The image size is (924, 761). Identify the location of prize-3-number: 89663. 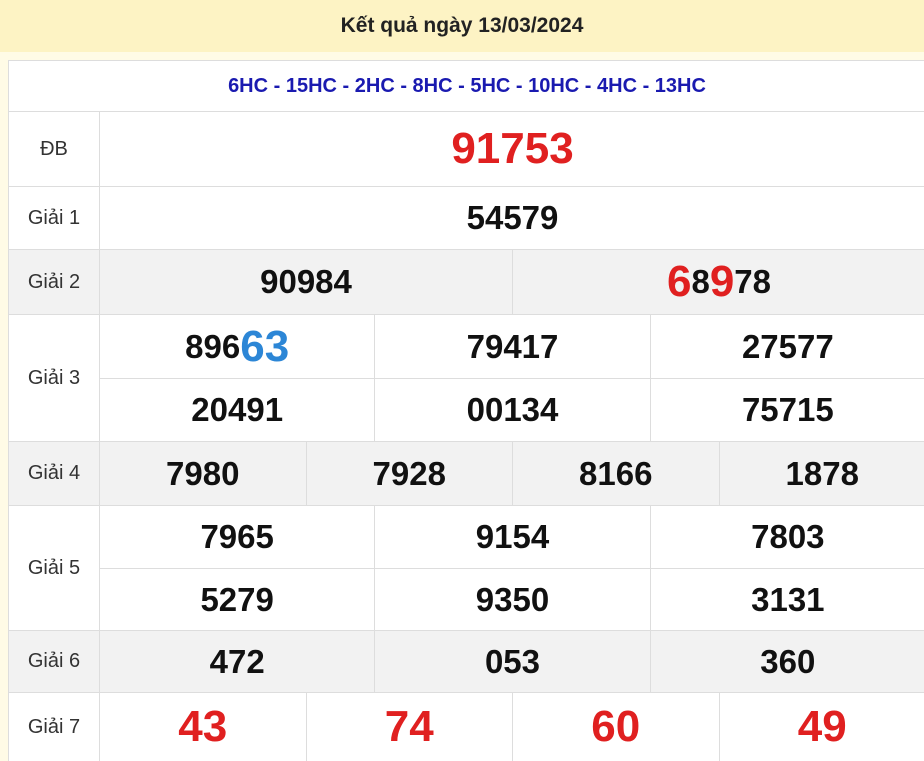
(237, 346).